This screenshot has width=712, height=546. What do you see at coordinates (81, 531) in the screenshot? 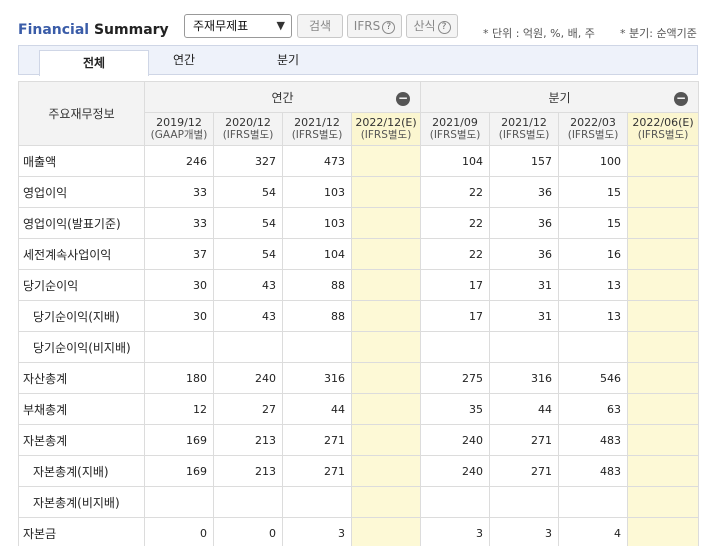
I see `row-label: 자본금` at bounding box center [81, 531].